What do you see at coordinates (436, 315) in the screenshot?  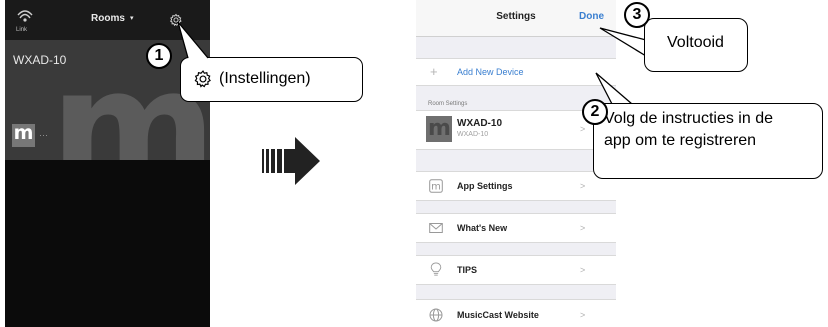 I see `globe-icon` at bounding box center [436, 315].